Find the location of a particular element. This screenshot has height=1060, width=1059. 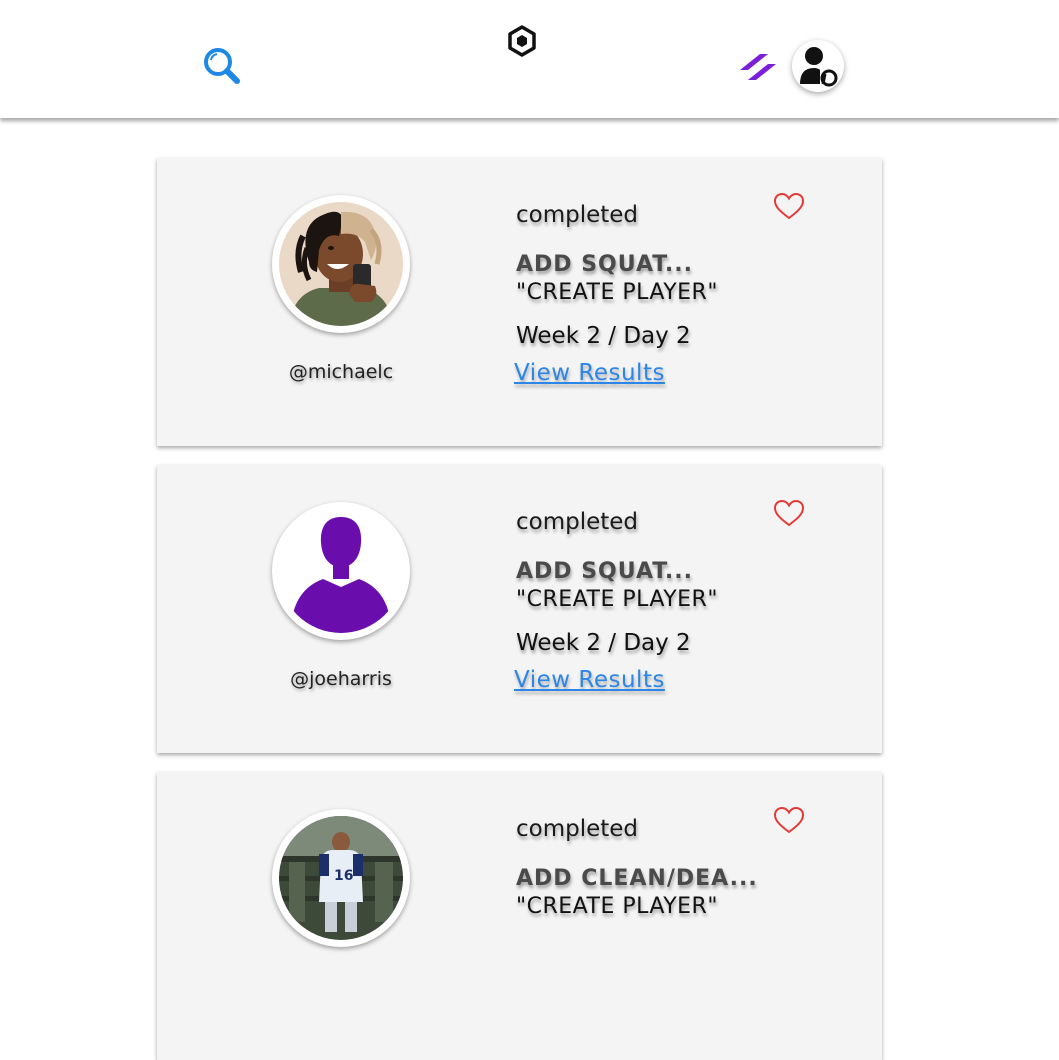

search-icon is located at coordinates (222, 66).